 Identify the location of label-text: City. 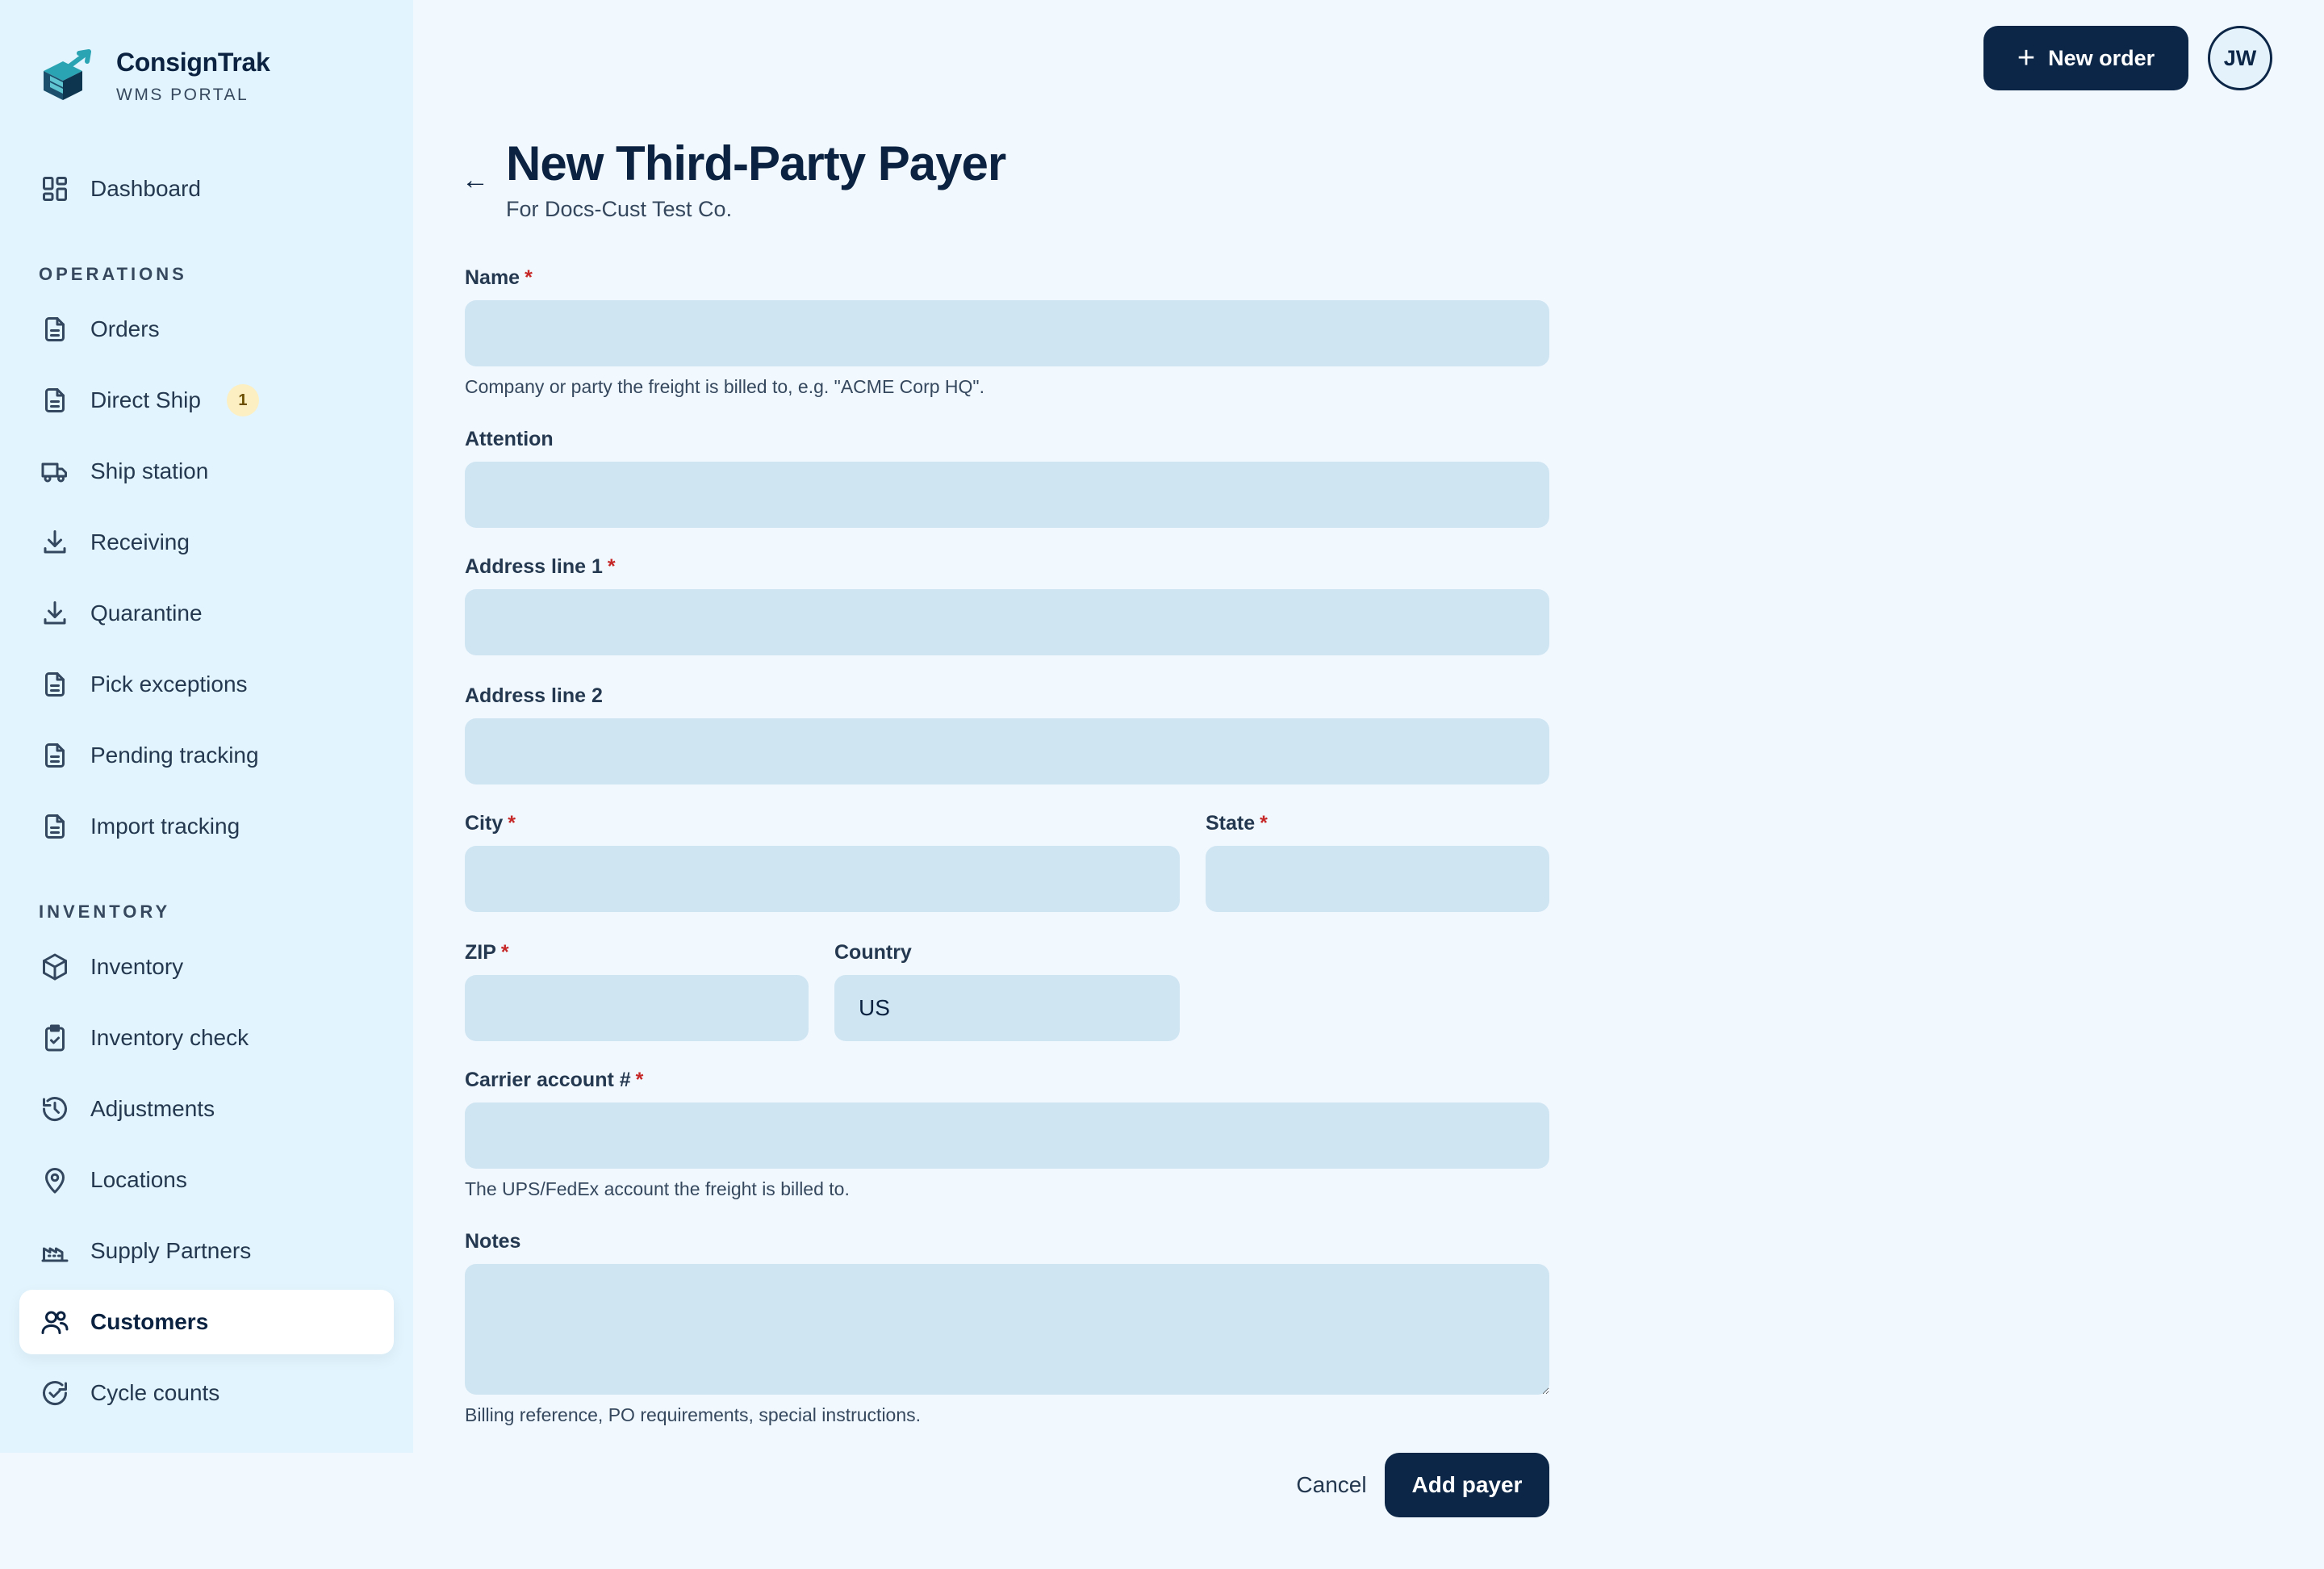
(485, 824).